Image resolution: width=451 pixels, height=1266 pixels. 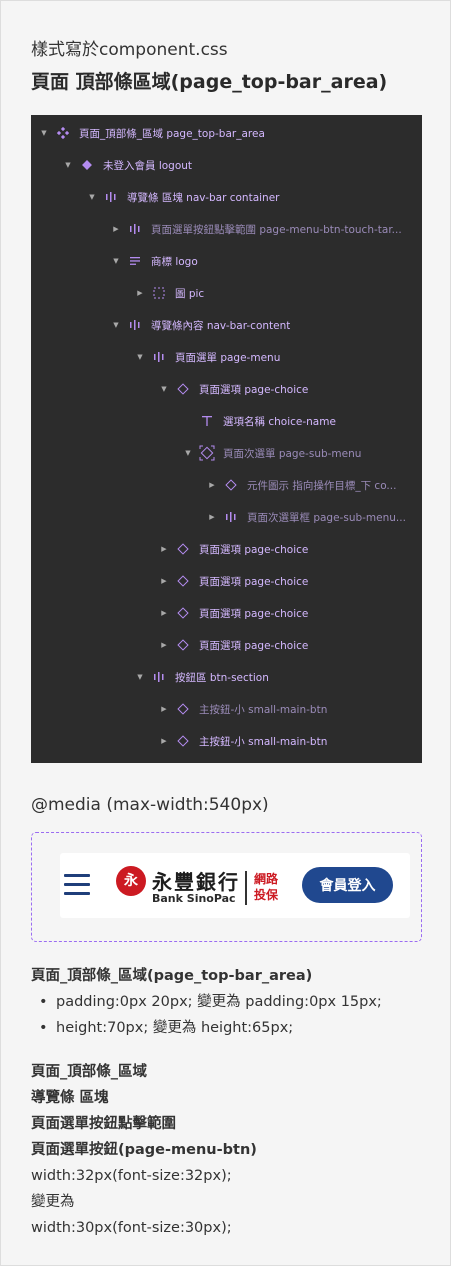 What do you see at coordinates (266, 887) in the screenshot?
I see `logo-subtitle: 網路投保` at bounding box center [266, 887].